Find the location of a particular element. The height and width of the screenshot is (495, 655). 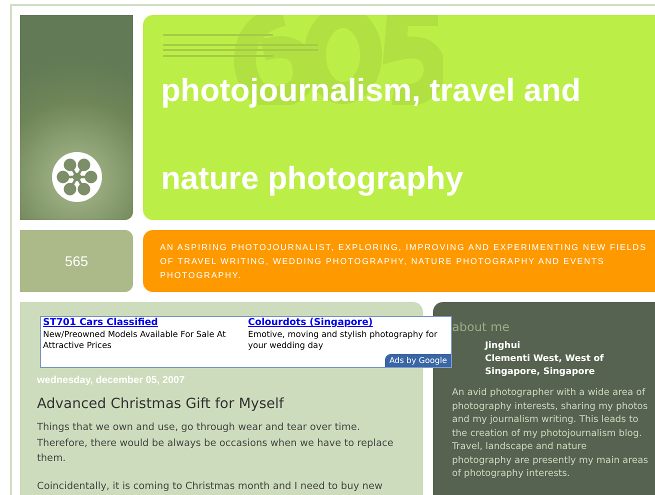

ad-link: ST701 Cars Classified is located at coordinates (142, 323).